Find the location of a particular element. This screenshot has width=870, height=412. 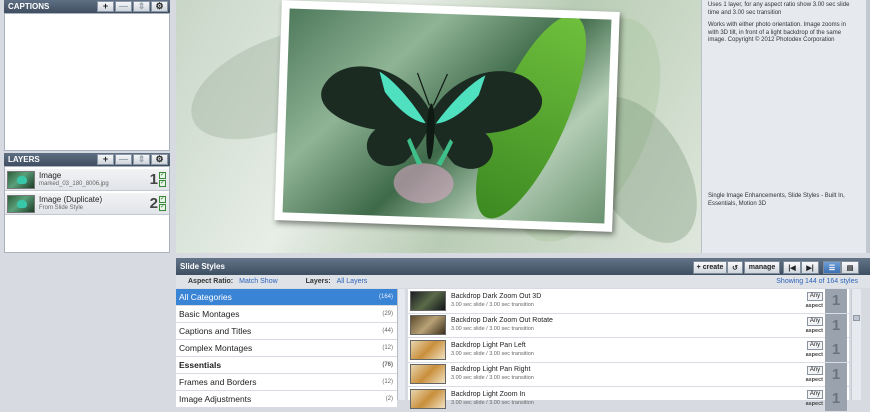

add-caption-button: + is located at coordinates (105, 6).